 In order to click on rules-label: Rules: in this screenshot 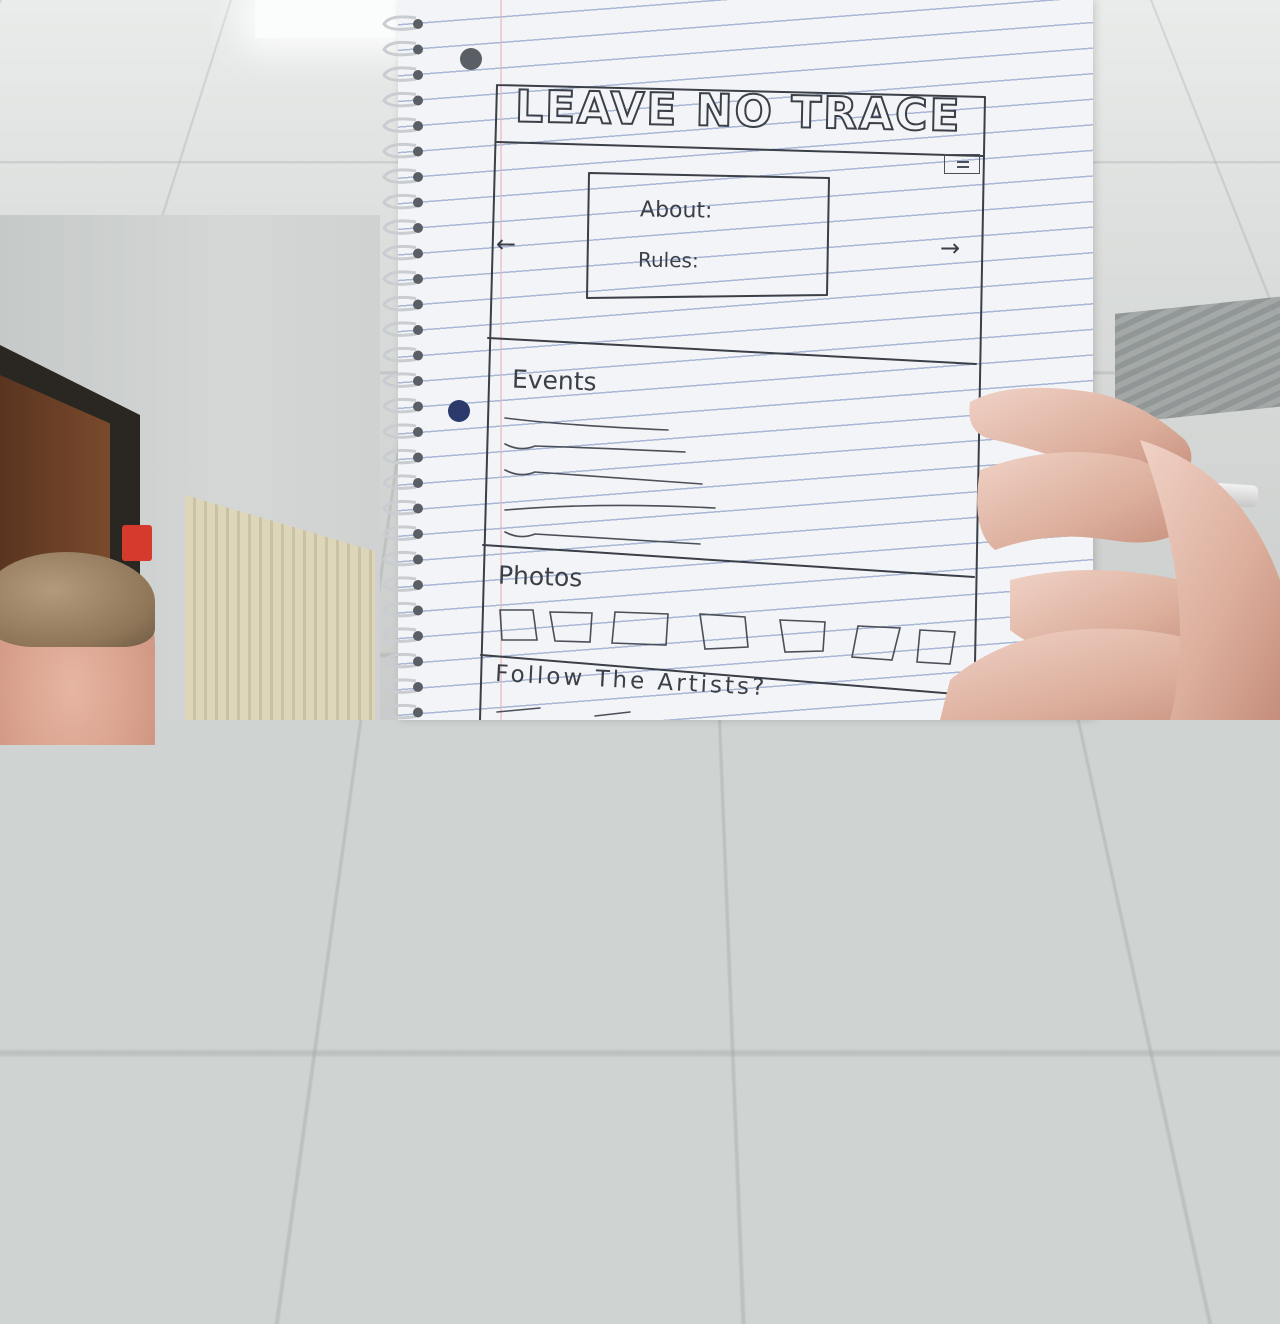, I will do `click(668, 260)`.